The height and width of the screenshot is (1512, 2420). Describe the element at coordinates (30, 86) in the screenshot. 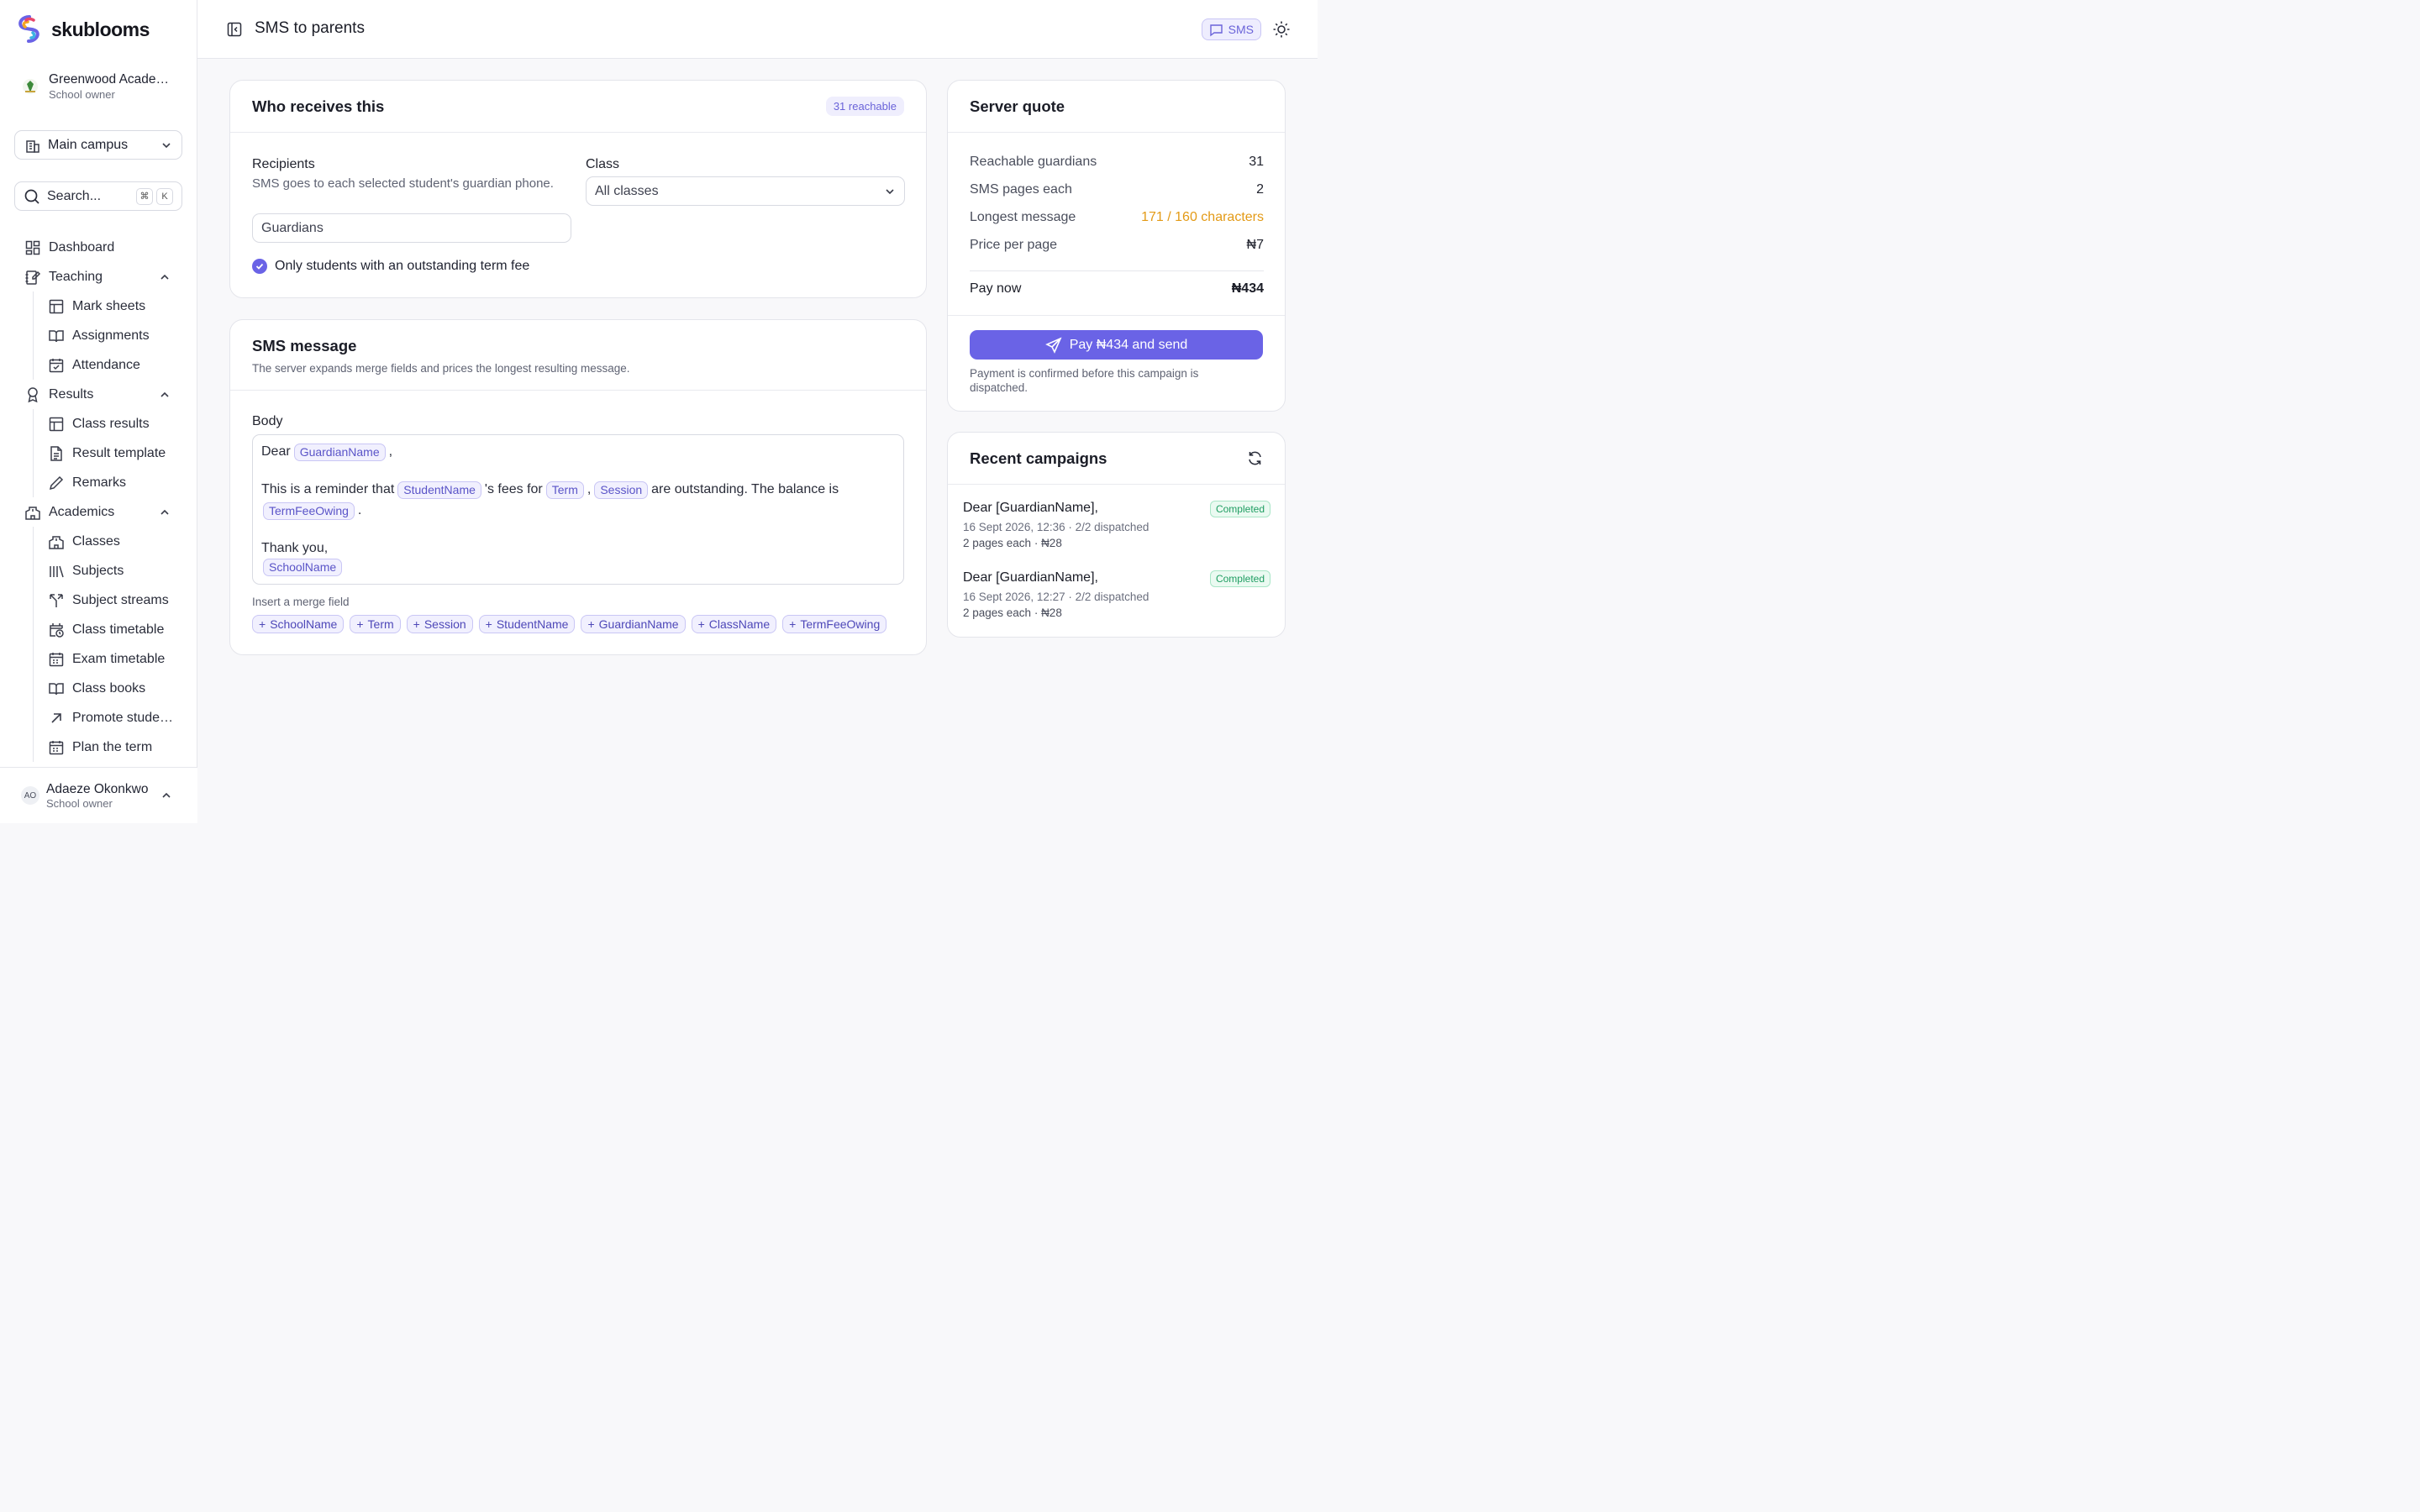

I see `school-crest-icon` at that location.